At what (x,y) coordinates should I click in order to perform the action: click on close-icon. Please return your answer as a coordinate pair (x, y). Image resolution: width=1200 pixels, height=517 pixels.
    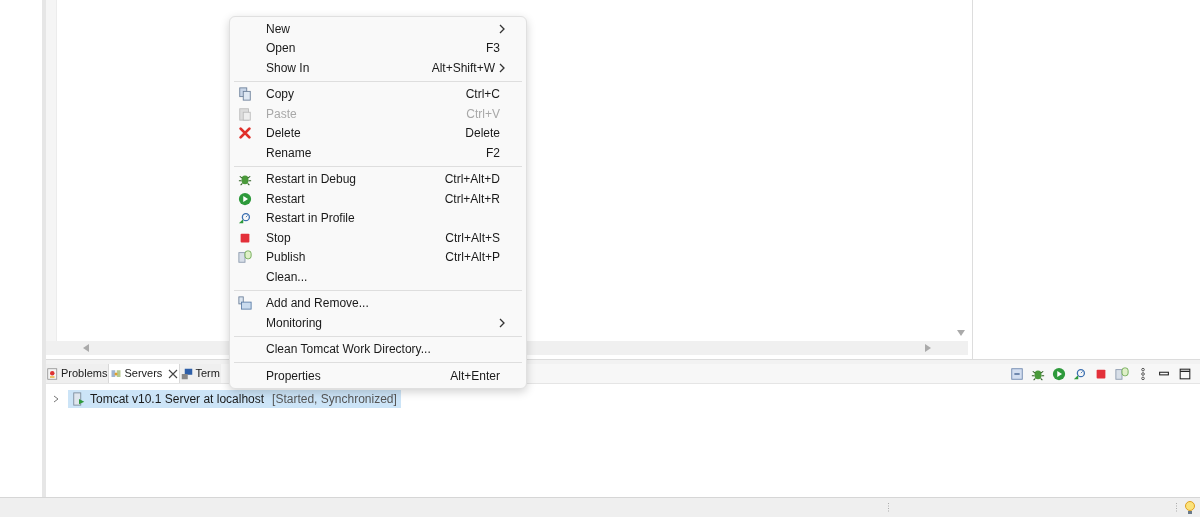
    Looking at the image, I should click on (173, 373).